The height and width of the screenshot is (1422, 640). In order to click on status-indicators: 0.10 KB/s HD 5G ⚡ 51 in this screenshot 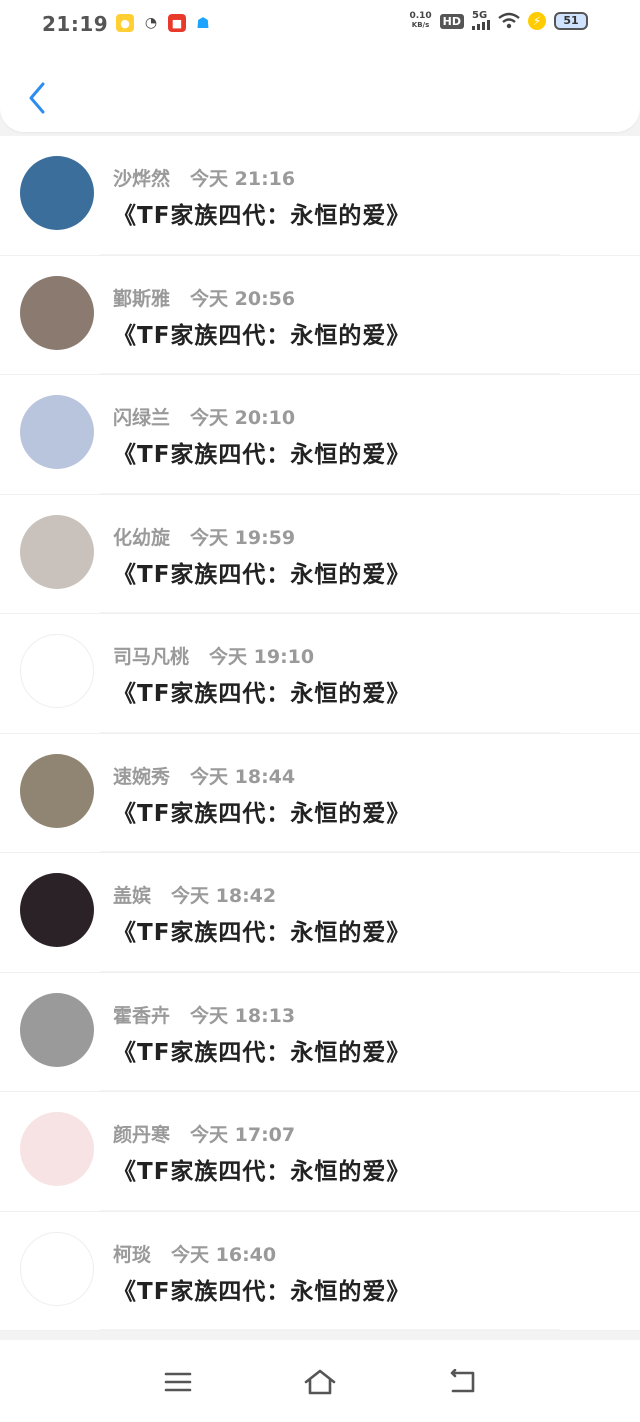, I will do `click(498, 20)`.